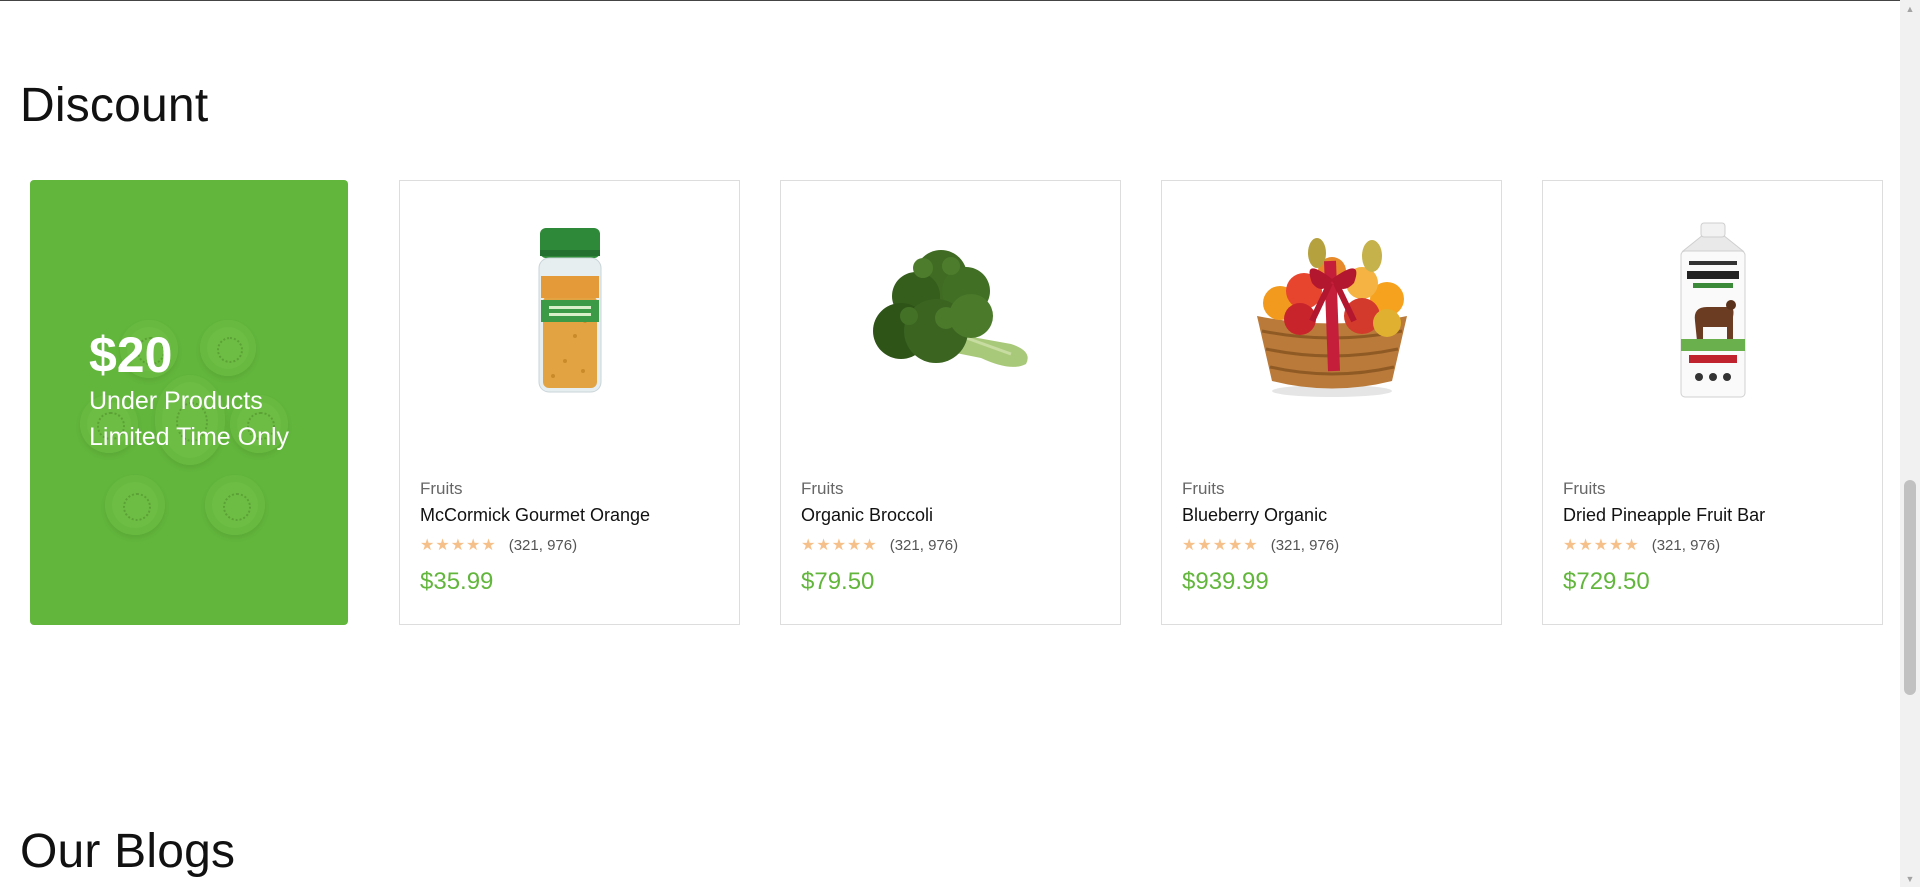 The width and height of the screenshot is (1920, 887). I want to click on top-divider, so click(950, 0).